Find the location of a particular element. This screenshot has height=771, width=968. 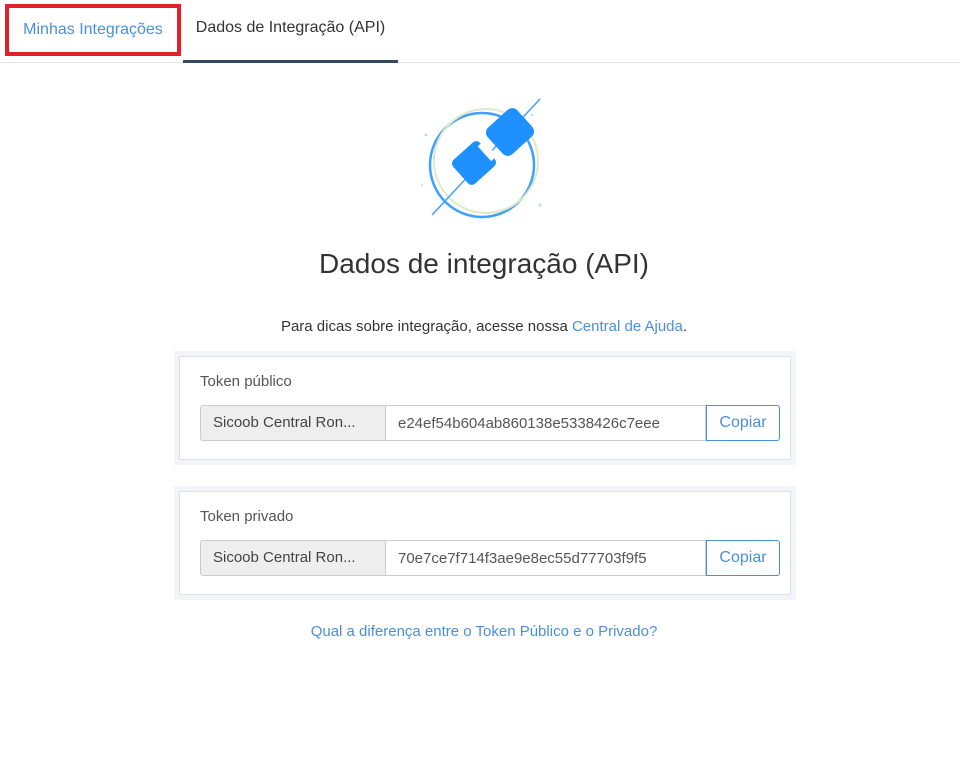

tab-dados-de-integracao: Dados de Integração (API) is located at coordinates (290, 31).